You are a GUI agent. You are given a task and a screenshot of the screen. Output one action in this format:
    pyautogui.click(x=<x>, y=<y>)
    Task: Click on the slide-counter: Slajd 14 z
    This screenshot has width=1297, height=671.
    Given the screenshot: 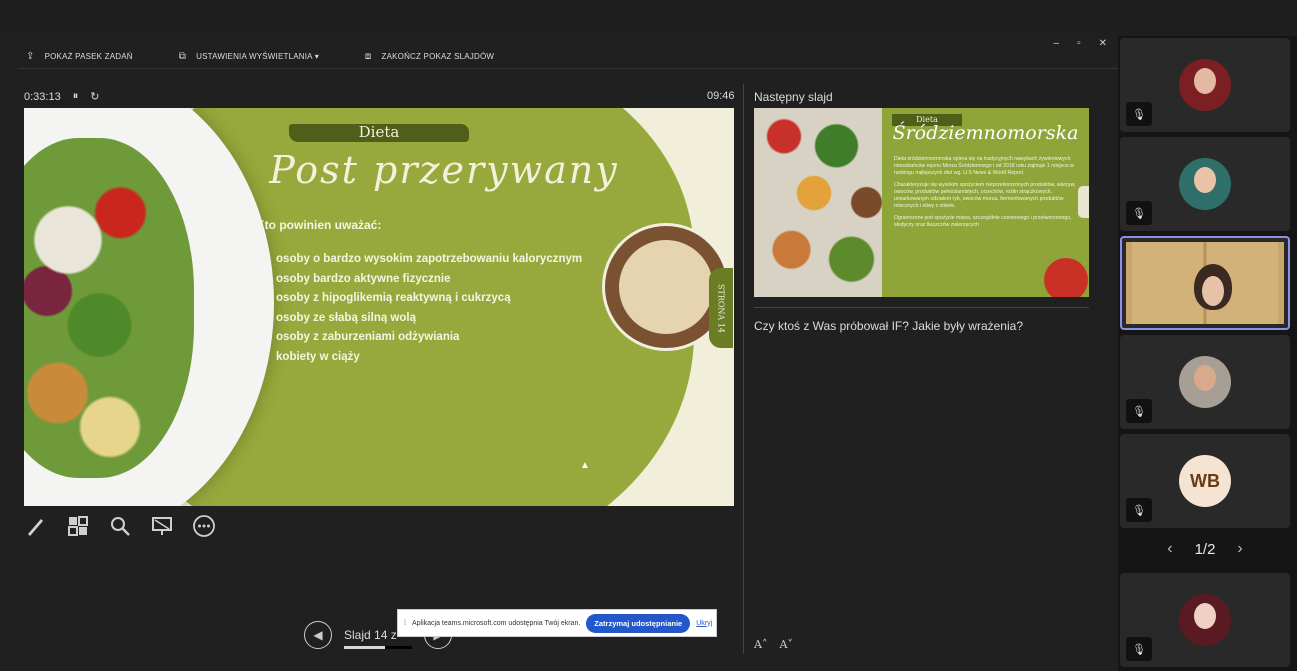 What is the action you would take?
    pyautogui.click(x=370, y=635)
    